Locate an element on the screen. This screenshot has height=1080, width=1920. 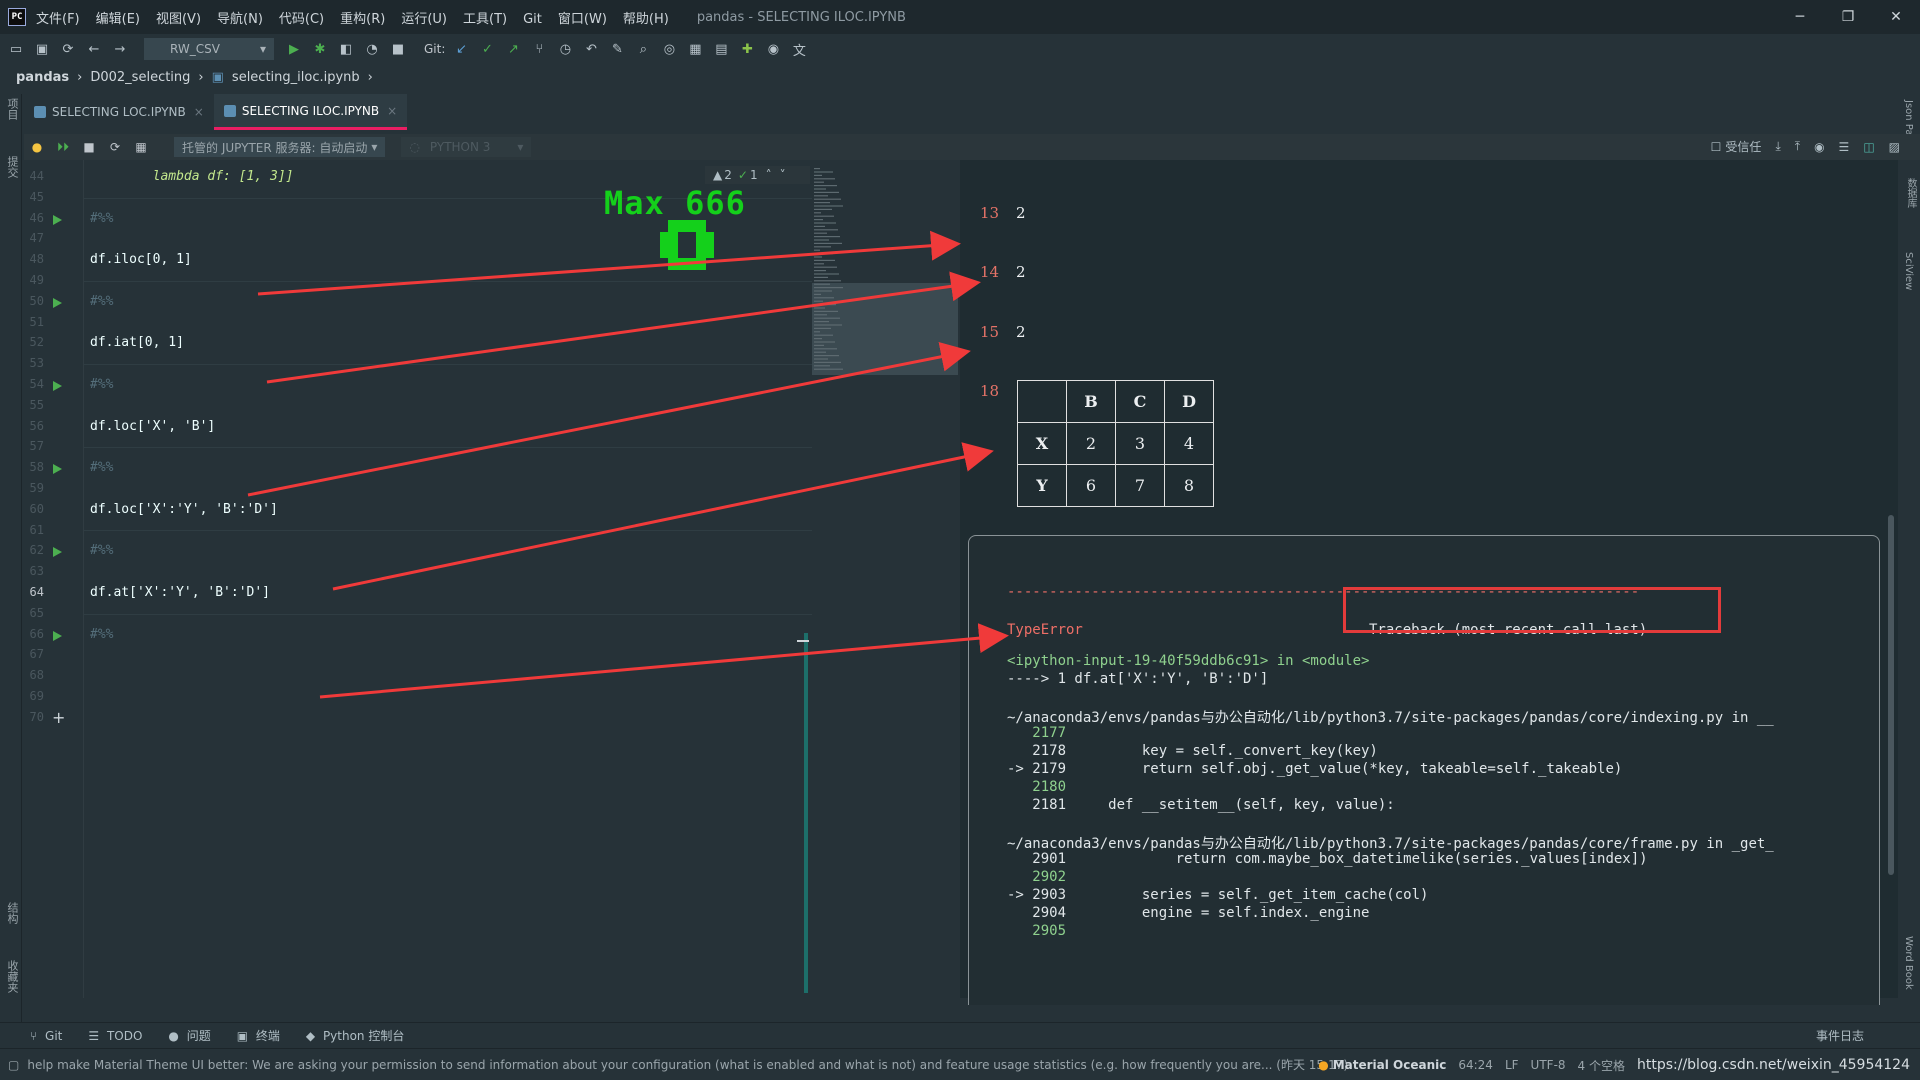
menu-item: 工具(T) is located at coordinates (485, 19).